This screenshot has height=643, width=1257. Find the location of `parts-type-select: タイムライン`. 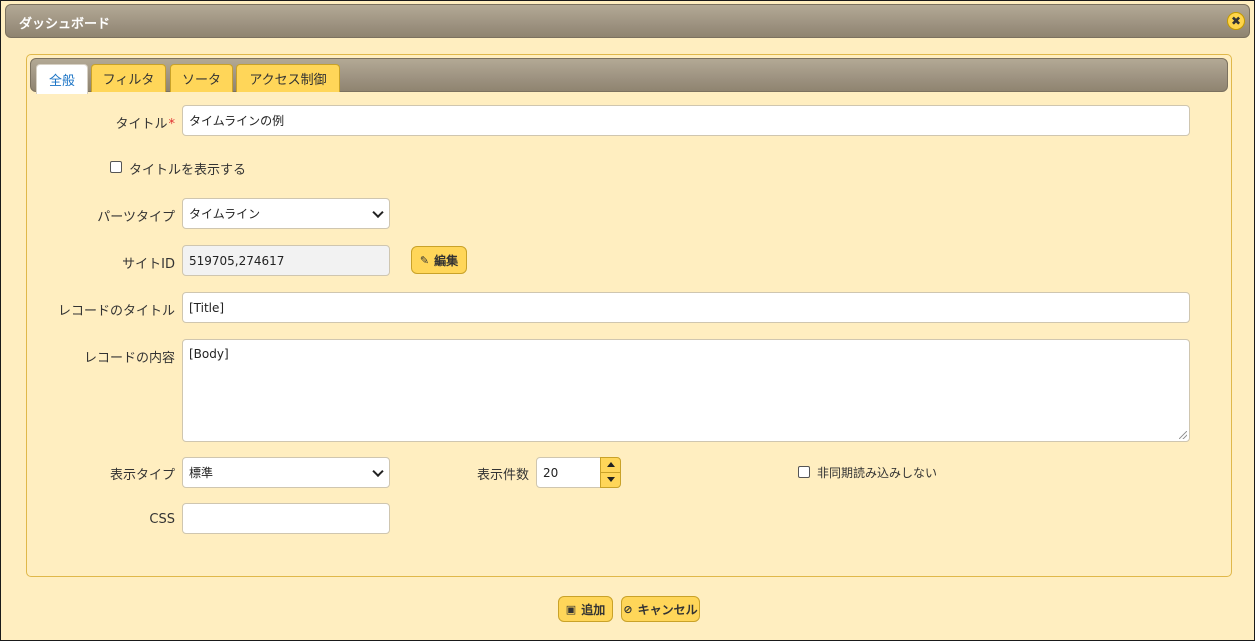

parts-type-select: タイムライン is located at coordinates (286, 213).